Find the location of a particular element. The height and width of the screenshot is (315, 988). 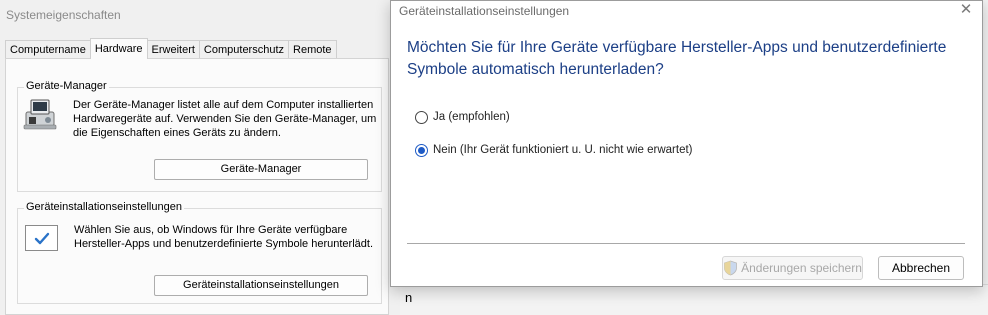

option-yes: Ja (empfohlen) is located at coordinates (462, 117).